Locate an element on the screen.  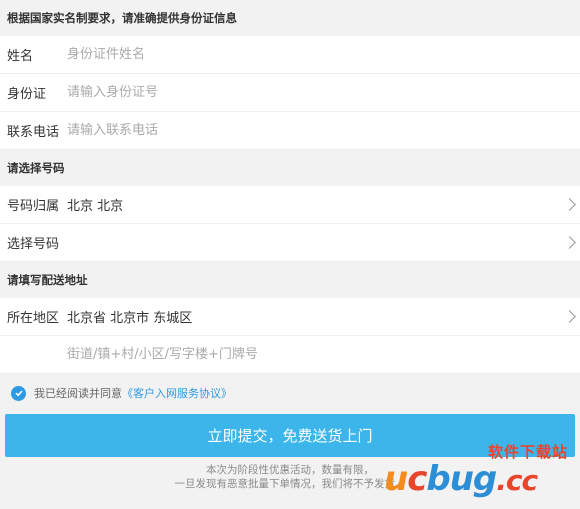
phone-row: 联系电话 is located at coordinates (290, 131).